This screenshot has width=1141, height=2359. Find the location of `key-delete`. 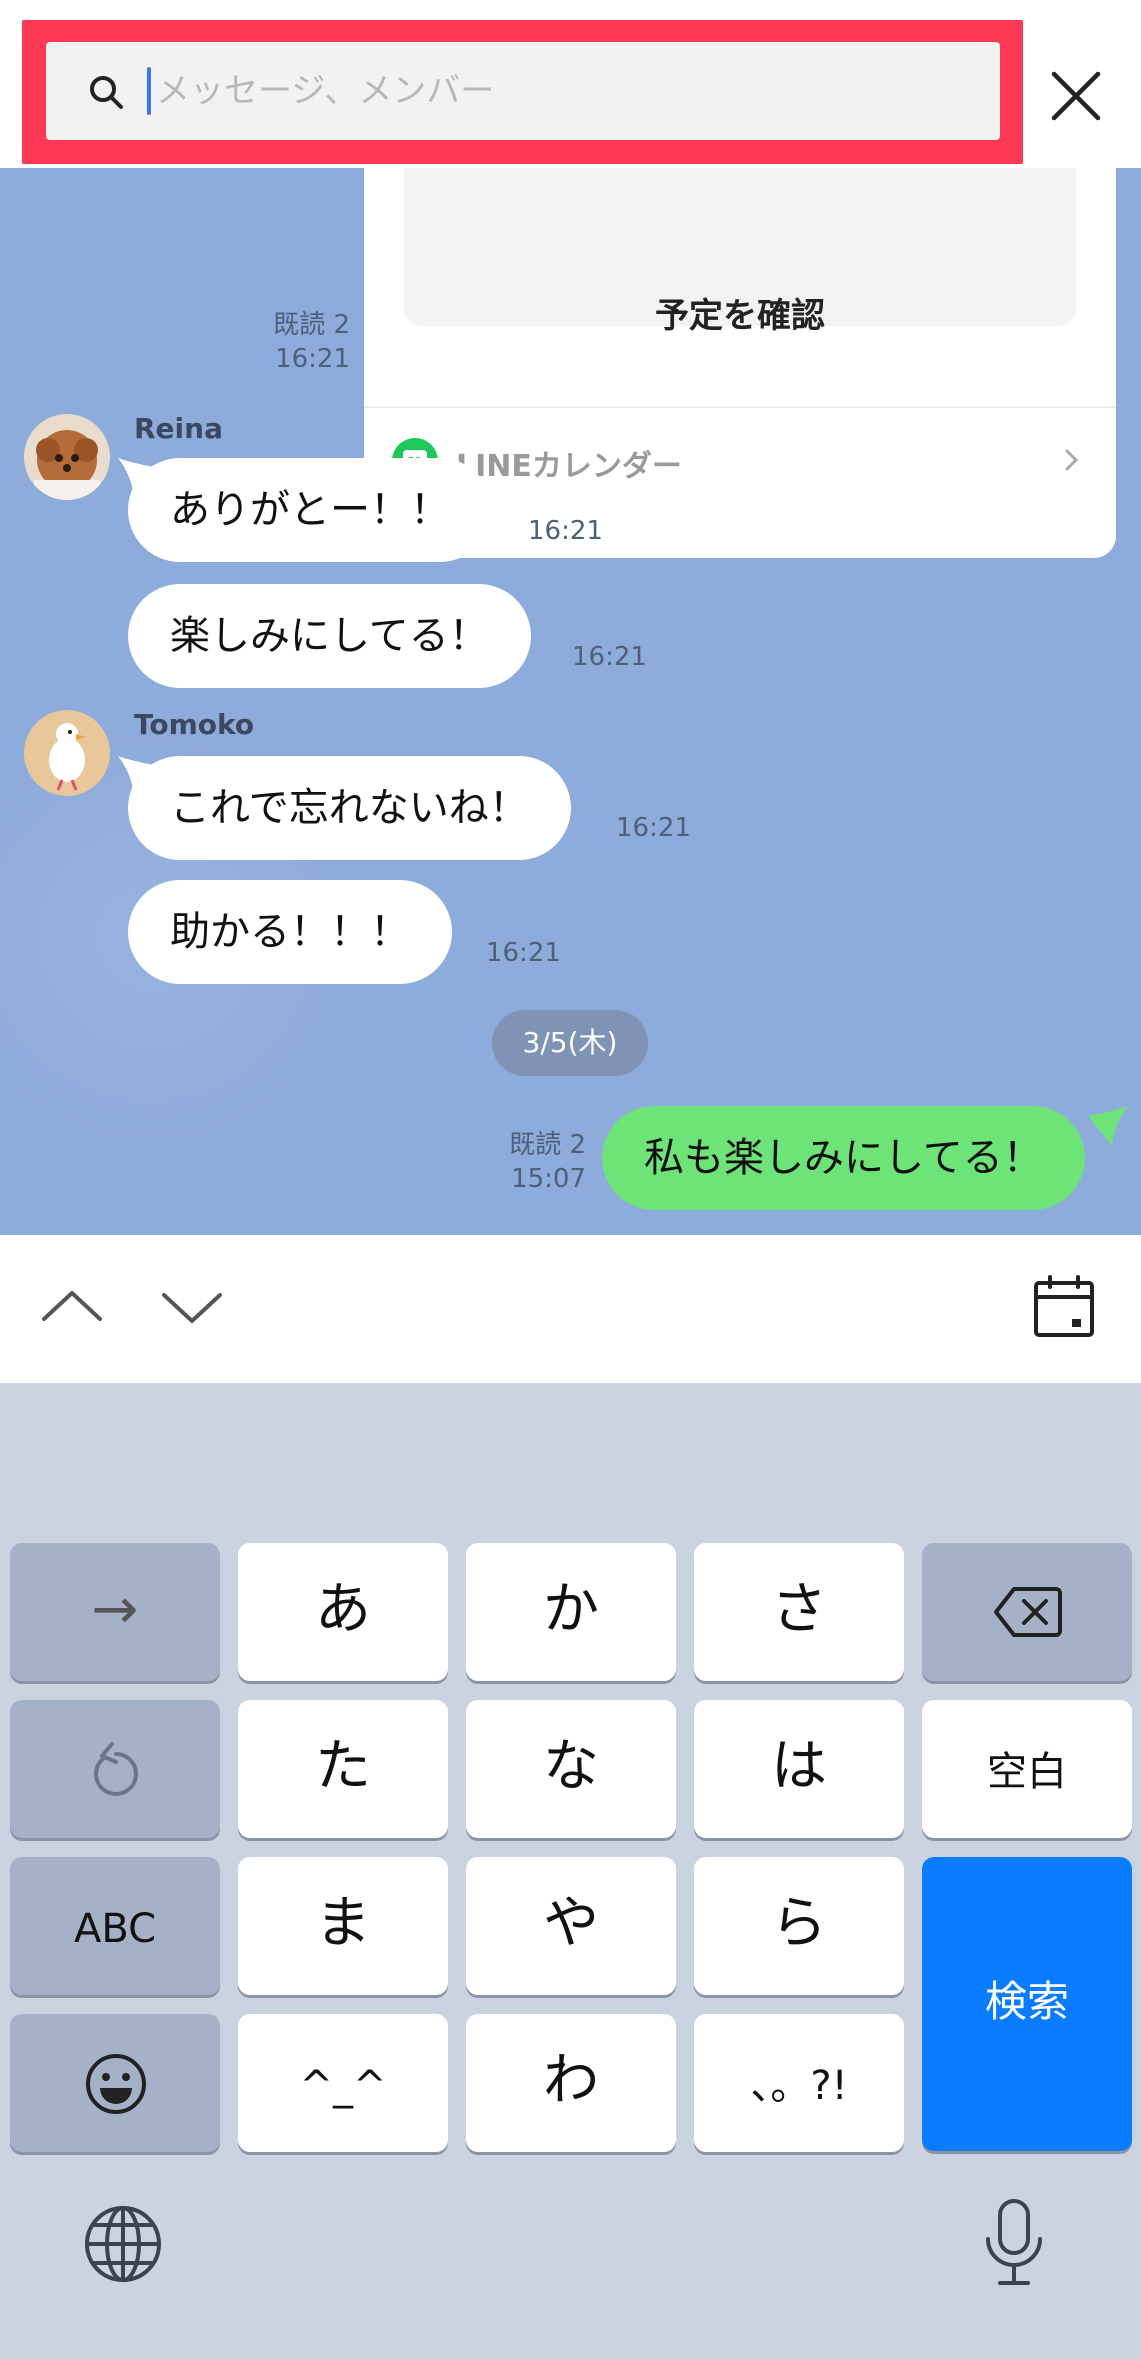

key-delete is located at coordinates (1027, 1612).